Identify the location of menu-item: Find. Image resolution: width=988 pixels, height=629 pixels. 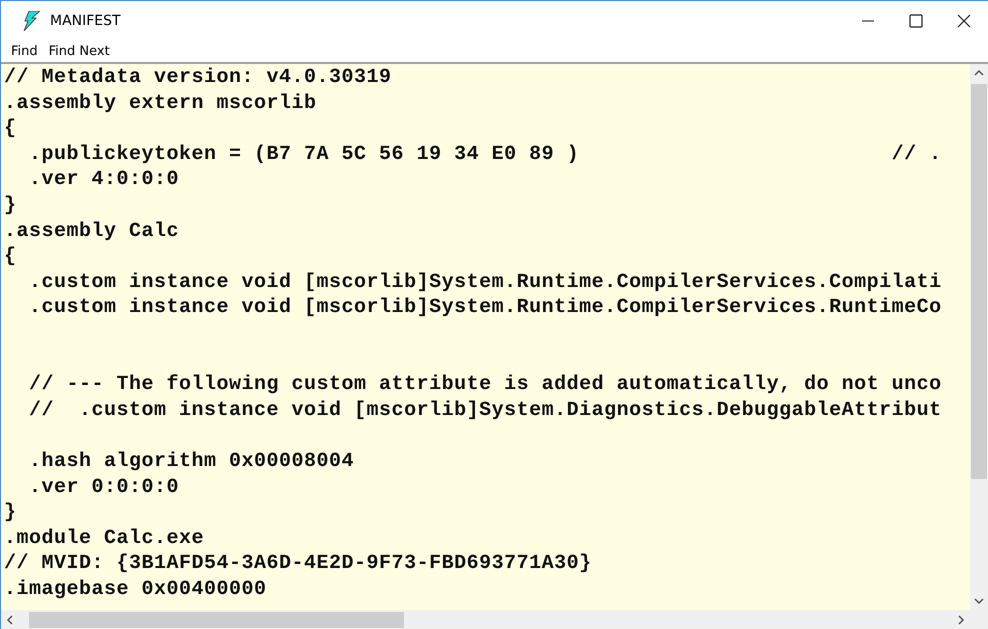
(24, 51).